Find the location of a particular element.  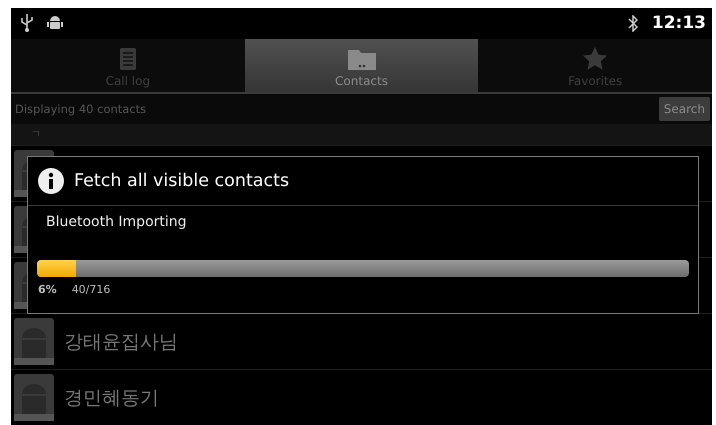

progress-percent: 6% is located at coordinates (47, 289).